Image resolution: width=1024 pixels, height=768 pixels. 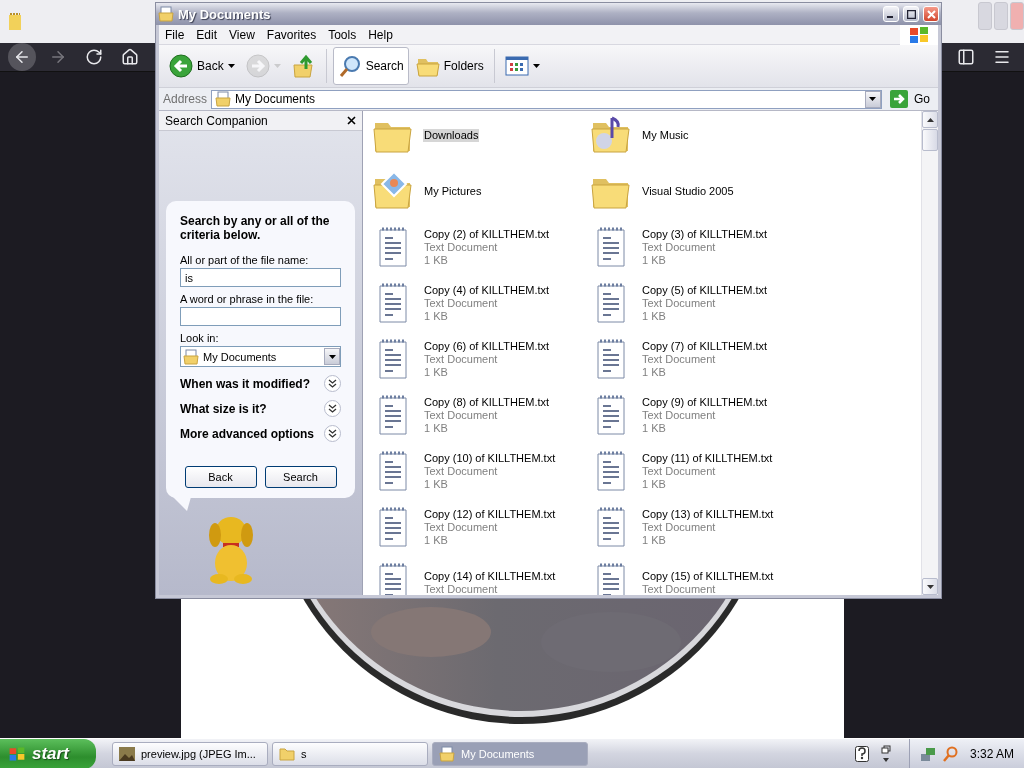 I want to click on maximize-icon, so click(x=911, y=14).